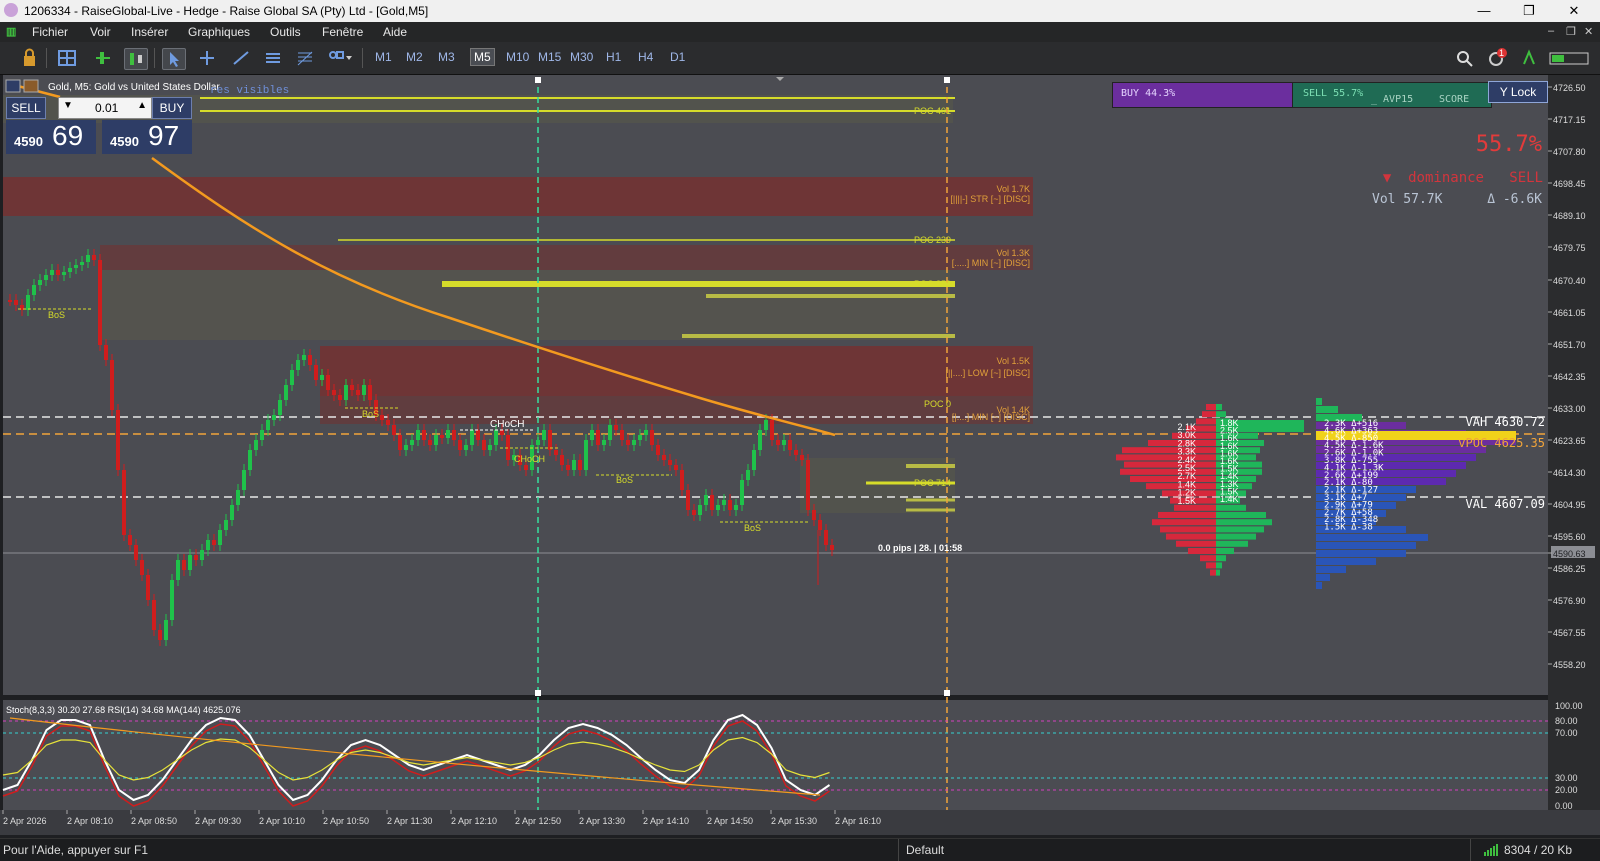 This screenshot has height=861, width=1600. I want to click on vah-label: VAH 4630.72, so click(1505, 422).